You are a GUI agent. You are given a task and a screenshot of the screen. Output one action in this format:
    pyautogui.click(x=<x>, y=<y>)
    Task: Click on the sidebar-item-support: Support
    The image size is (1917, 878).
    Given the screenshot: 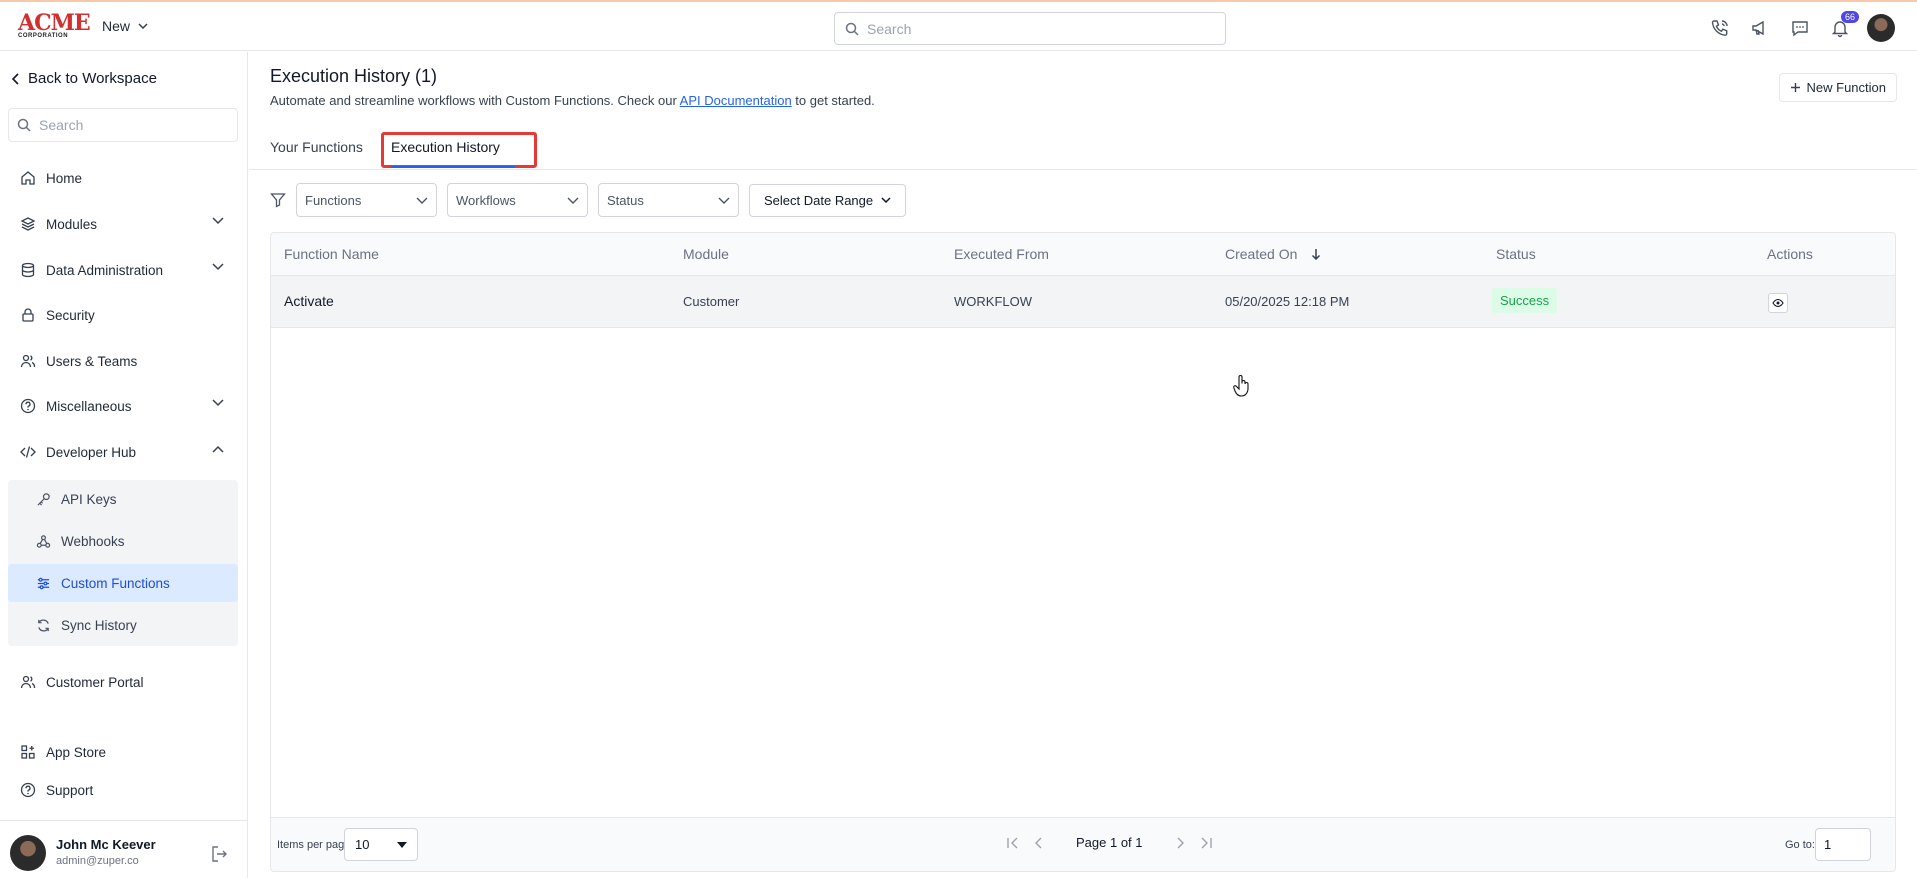 What is the action you would take?
    pyautogui.click(x=123, y=790)
    